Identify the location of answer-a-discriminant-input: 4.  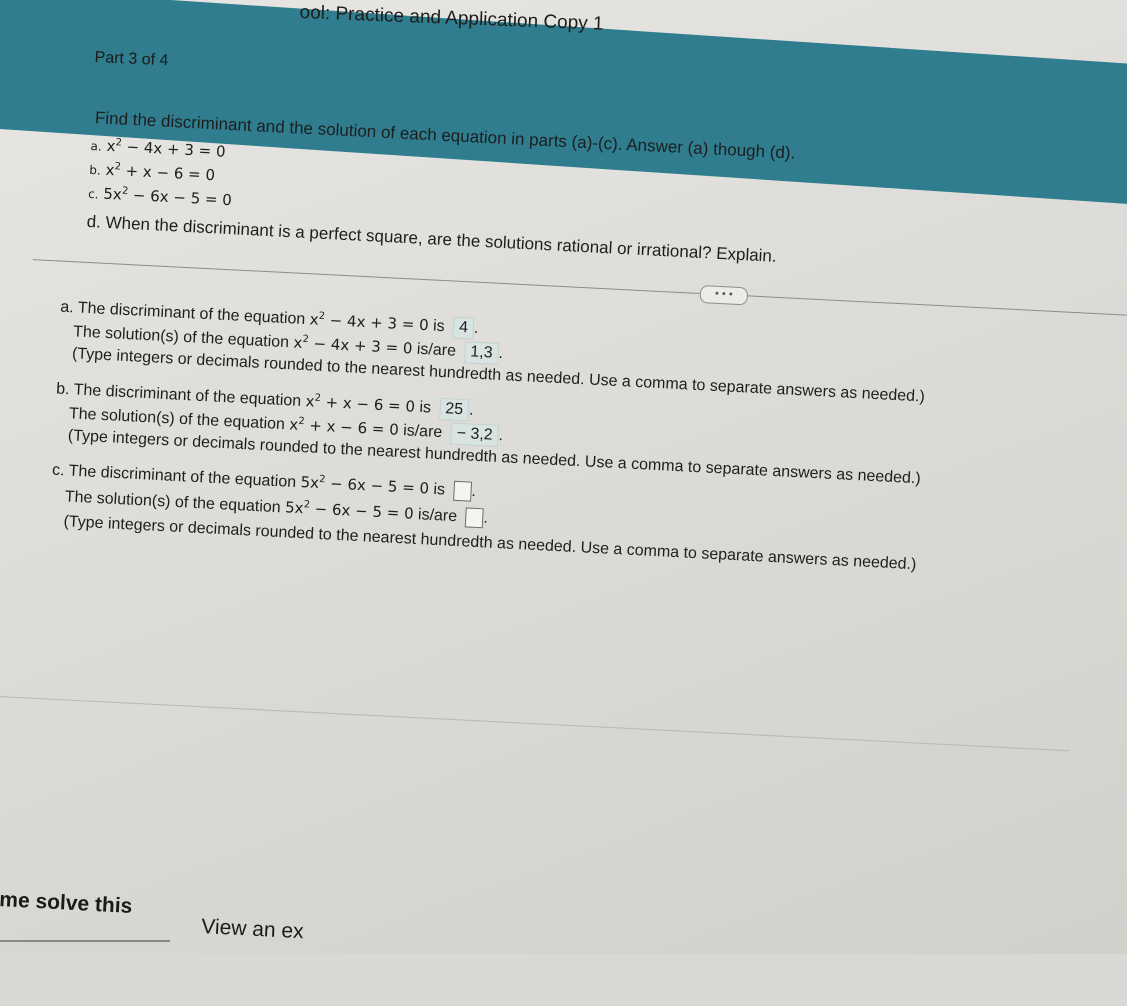
(463, 328).